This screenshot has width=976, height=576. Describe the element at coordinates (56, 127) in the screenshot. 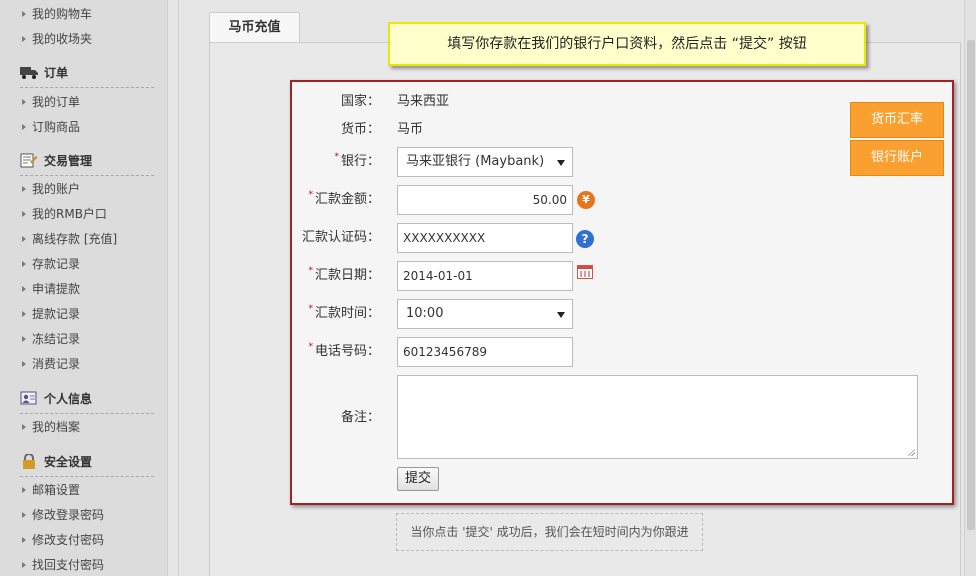

I see `sidebar-item-label: 订购商品` at that location.